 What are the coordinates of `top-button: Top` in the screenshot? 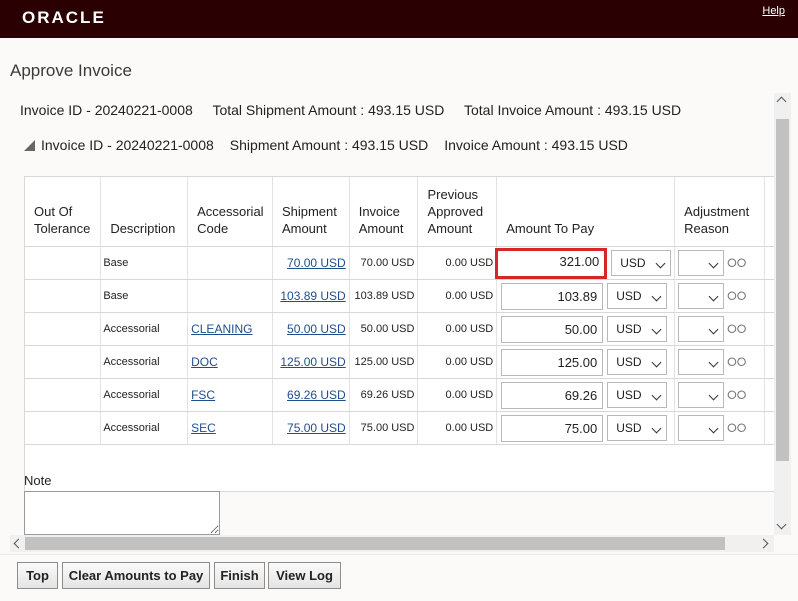 It's located at (37, 575).